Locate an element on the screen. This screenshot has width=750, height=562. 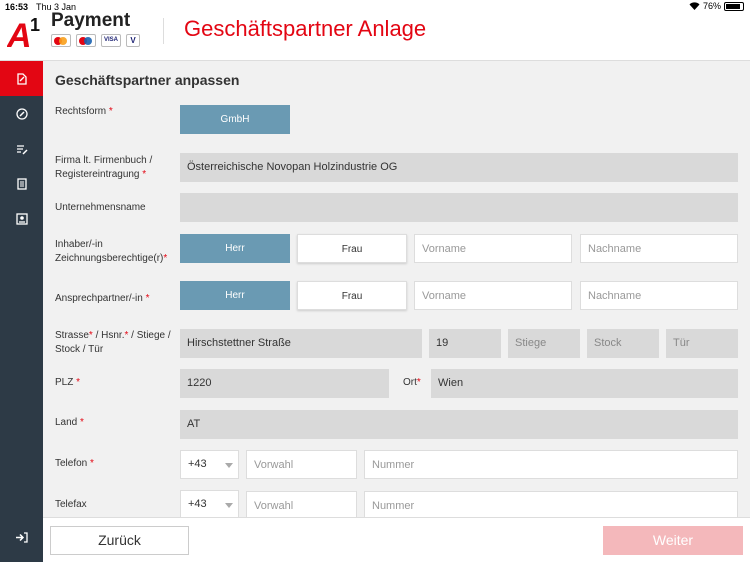
sidebar-item-new-partner is located at coordinates (21, 78).